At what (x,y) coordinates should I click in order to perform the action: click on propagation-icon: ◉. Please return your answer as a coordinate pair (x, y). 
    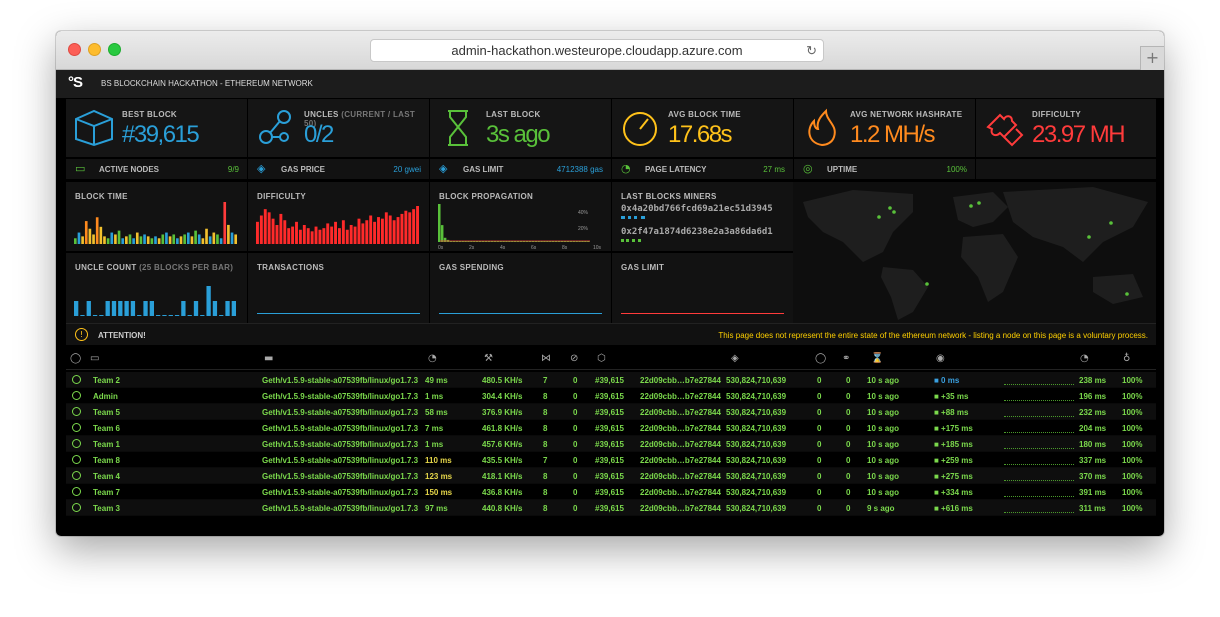
    Looking at the image, I should click on (940, 358).